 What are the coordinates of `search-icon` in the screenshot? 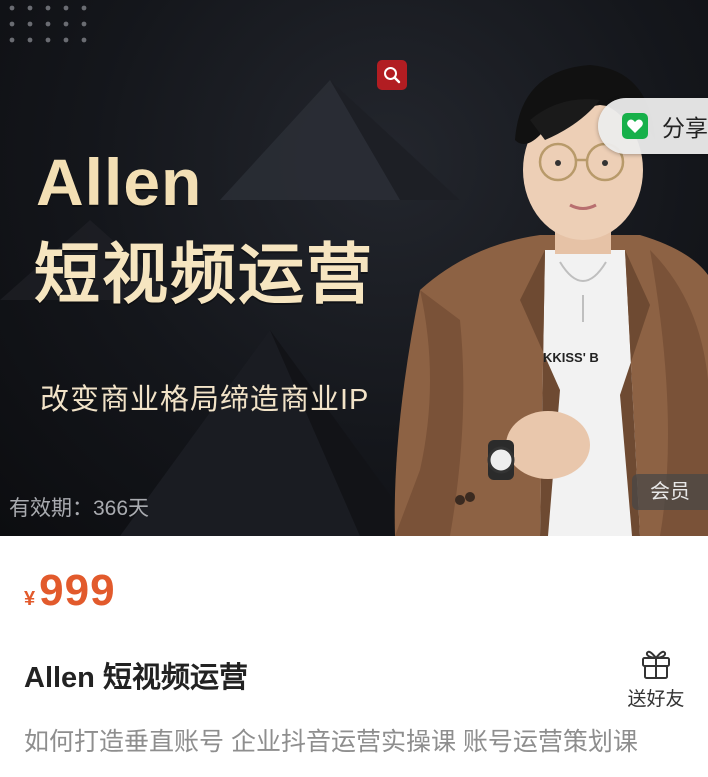 It's located at (392, 75).